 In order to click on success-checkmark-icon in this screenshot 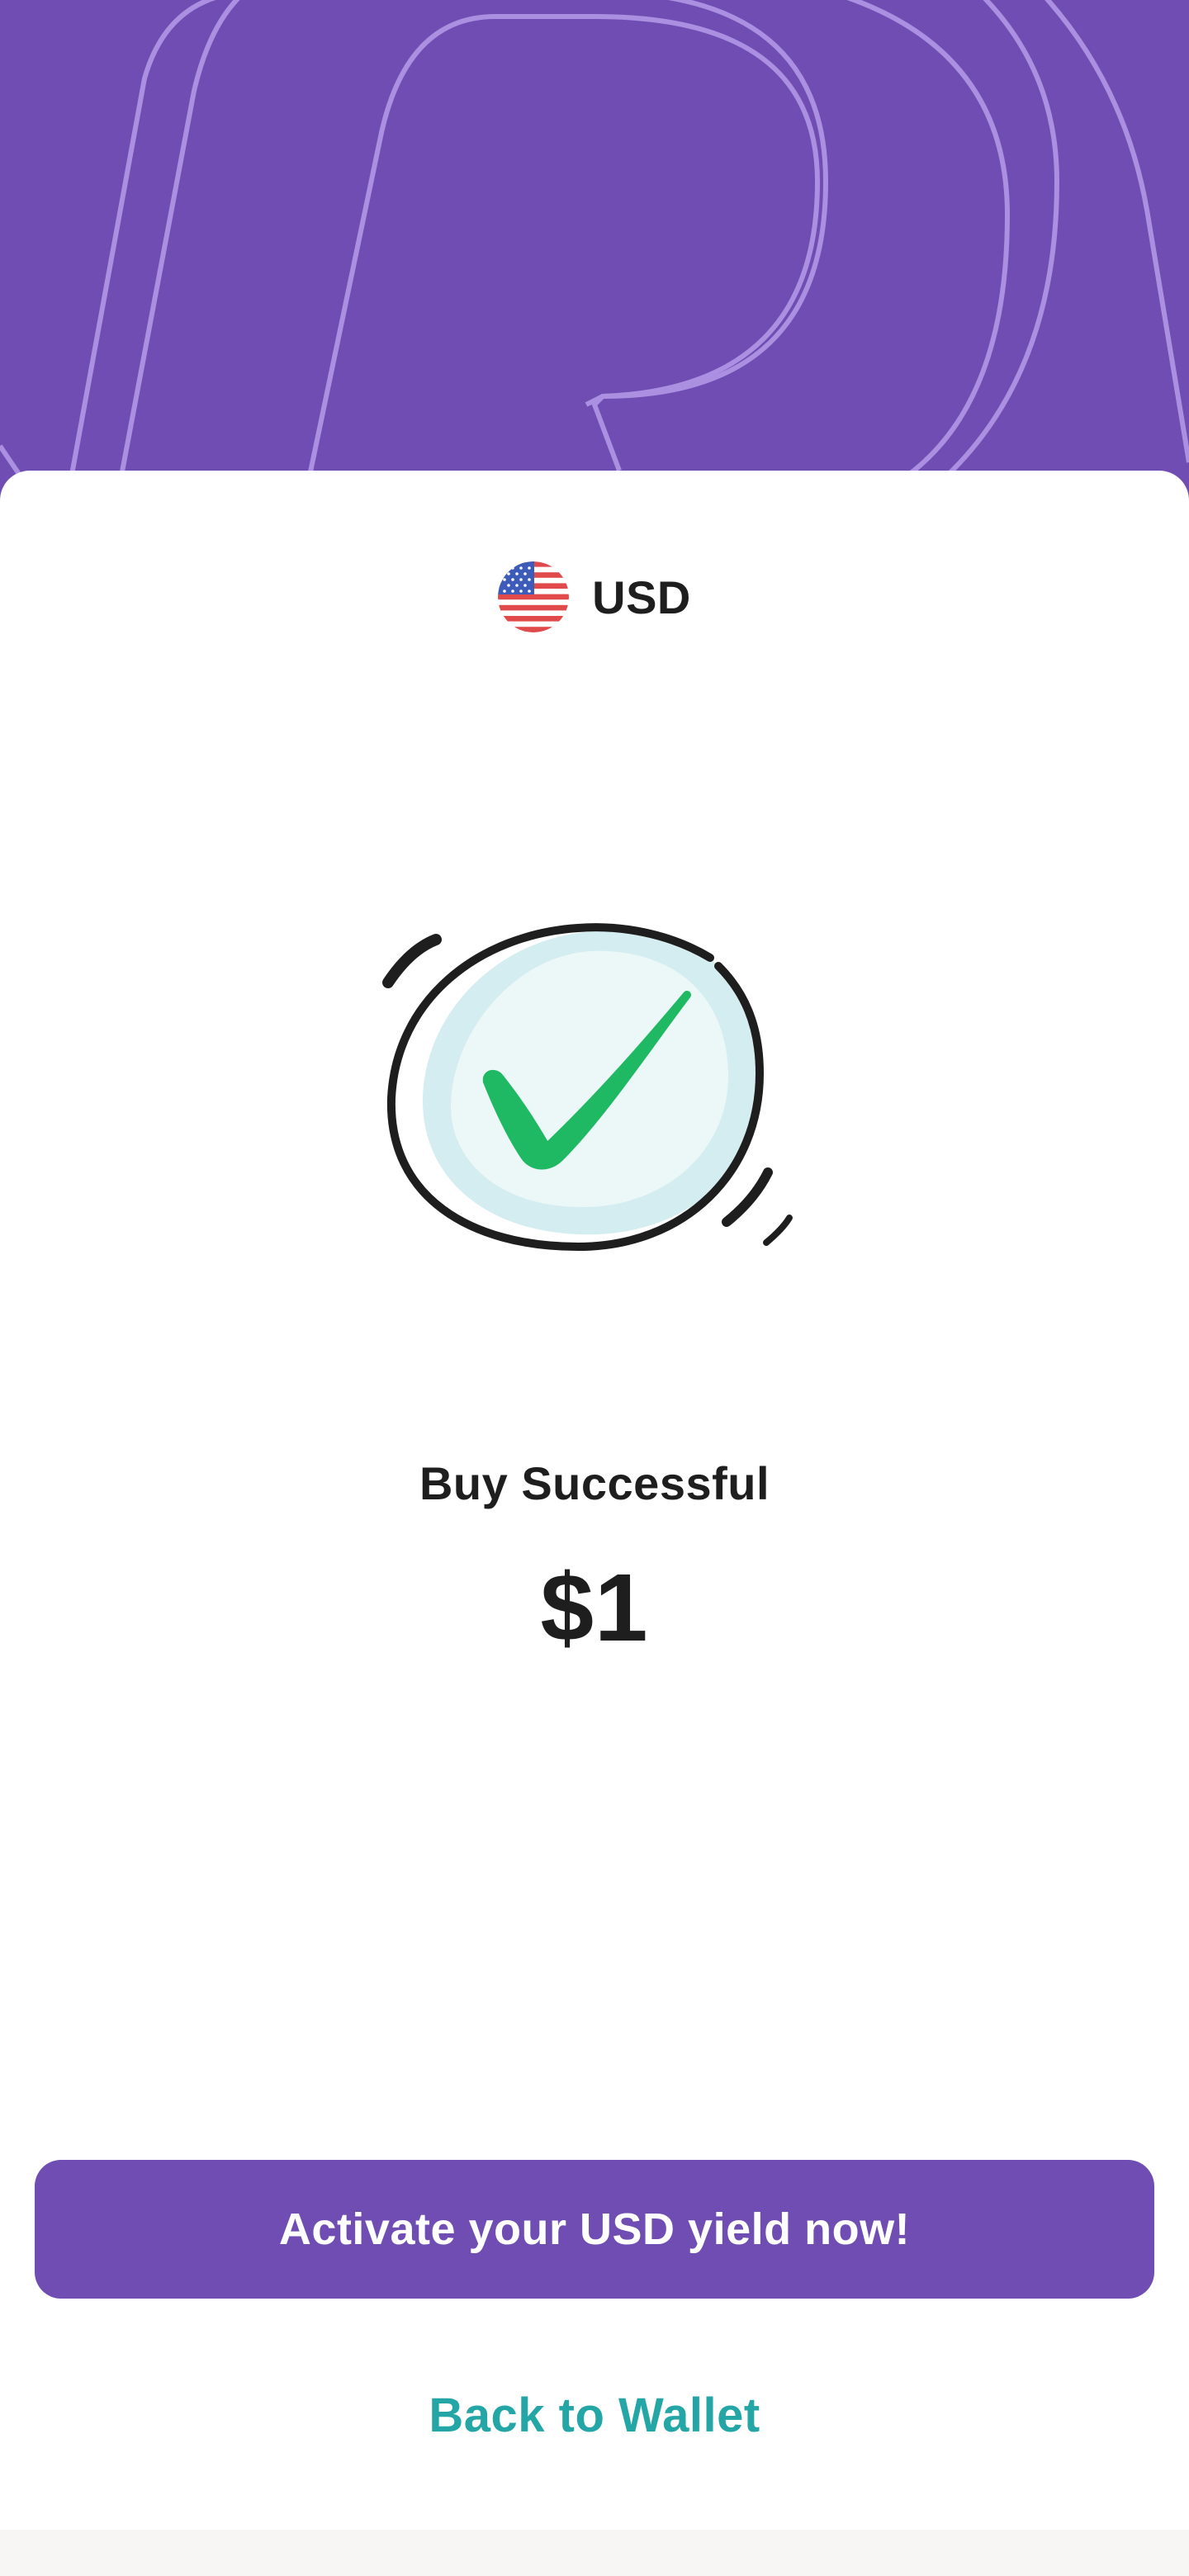, I will do `click(587, 1087)`.